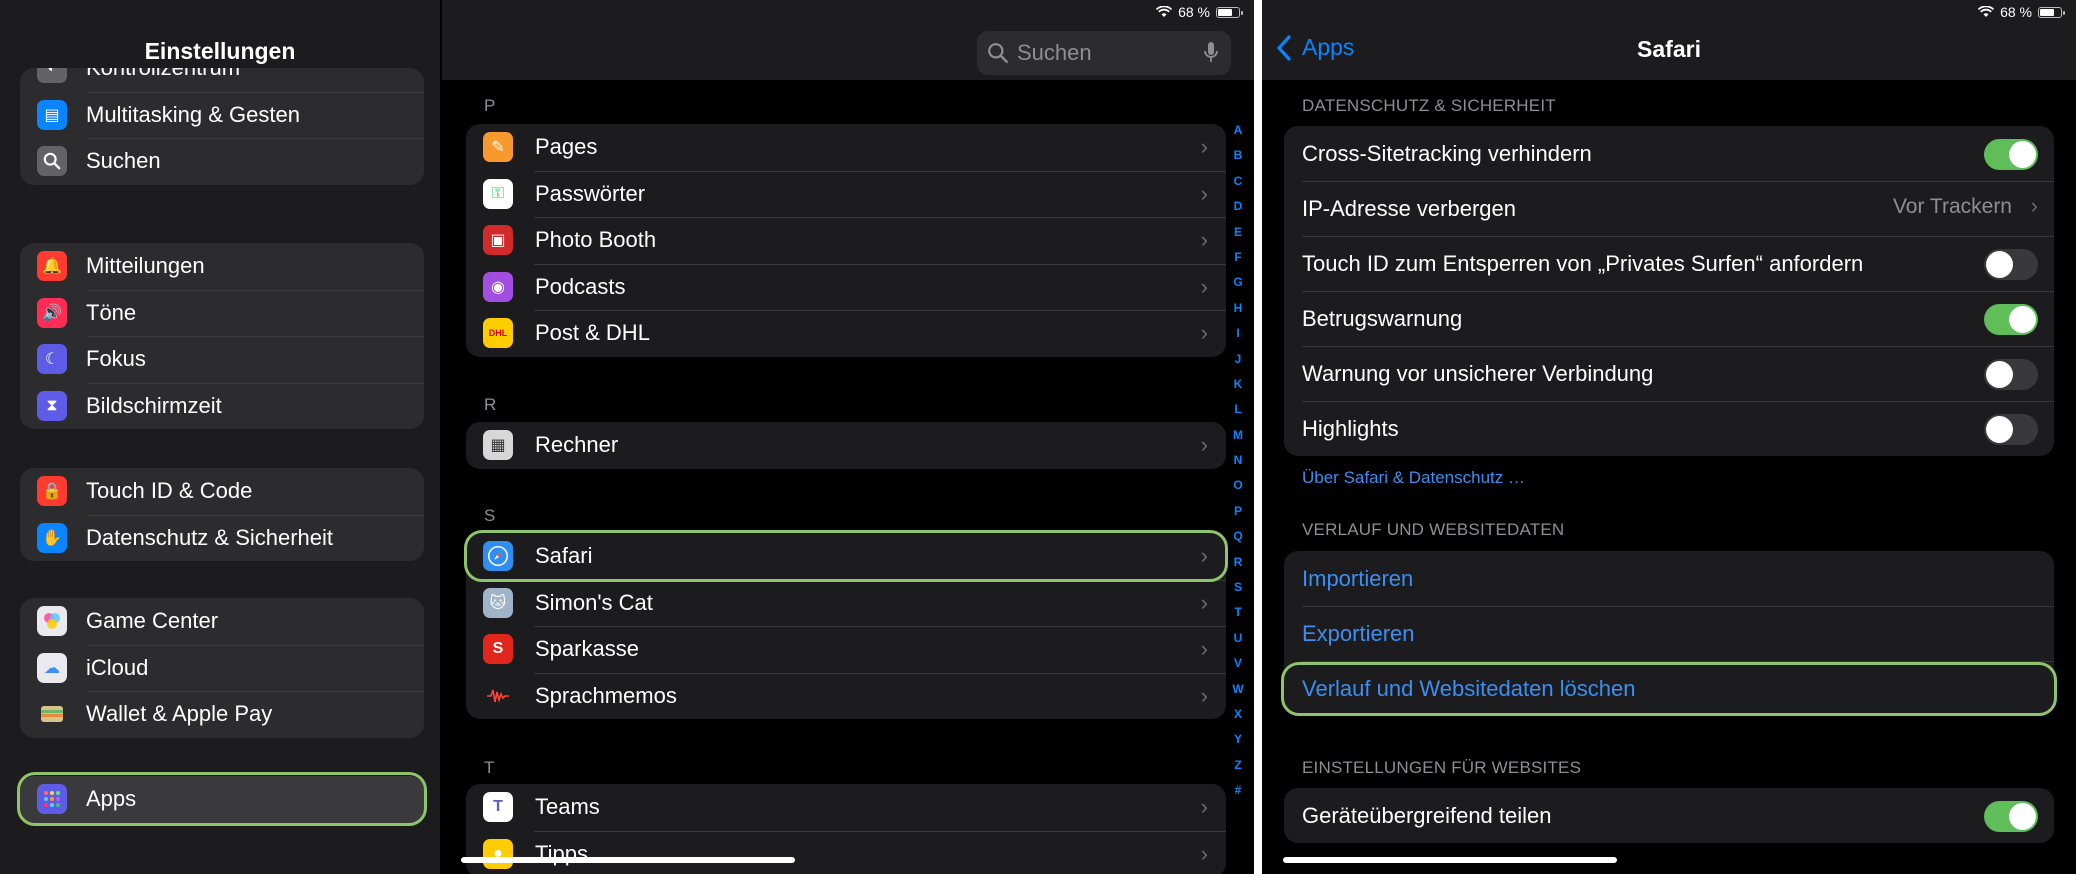 Image resolution: width=2076 pixels, height=874 pixels. I want to click on sidebar-item-fokus: ☾ Fokus, so click(222, 359).